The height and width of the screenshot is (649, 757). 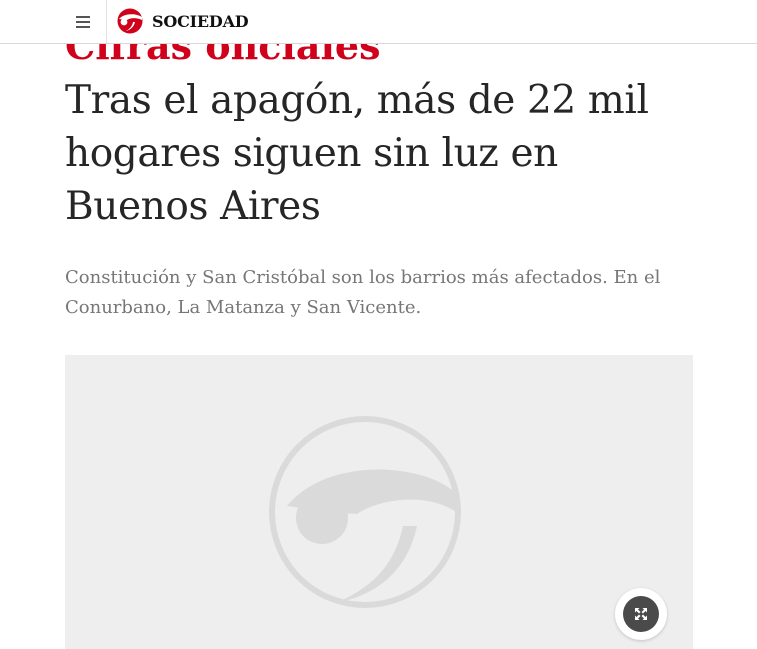 I want to click on brand-logo-icon, so click(x=130, y=21).